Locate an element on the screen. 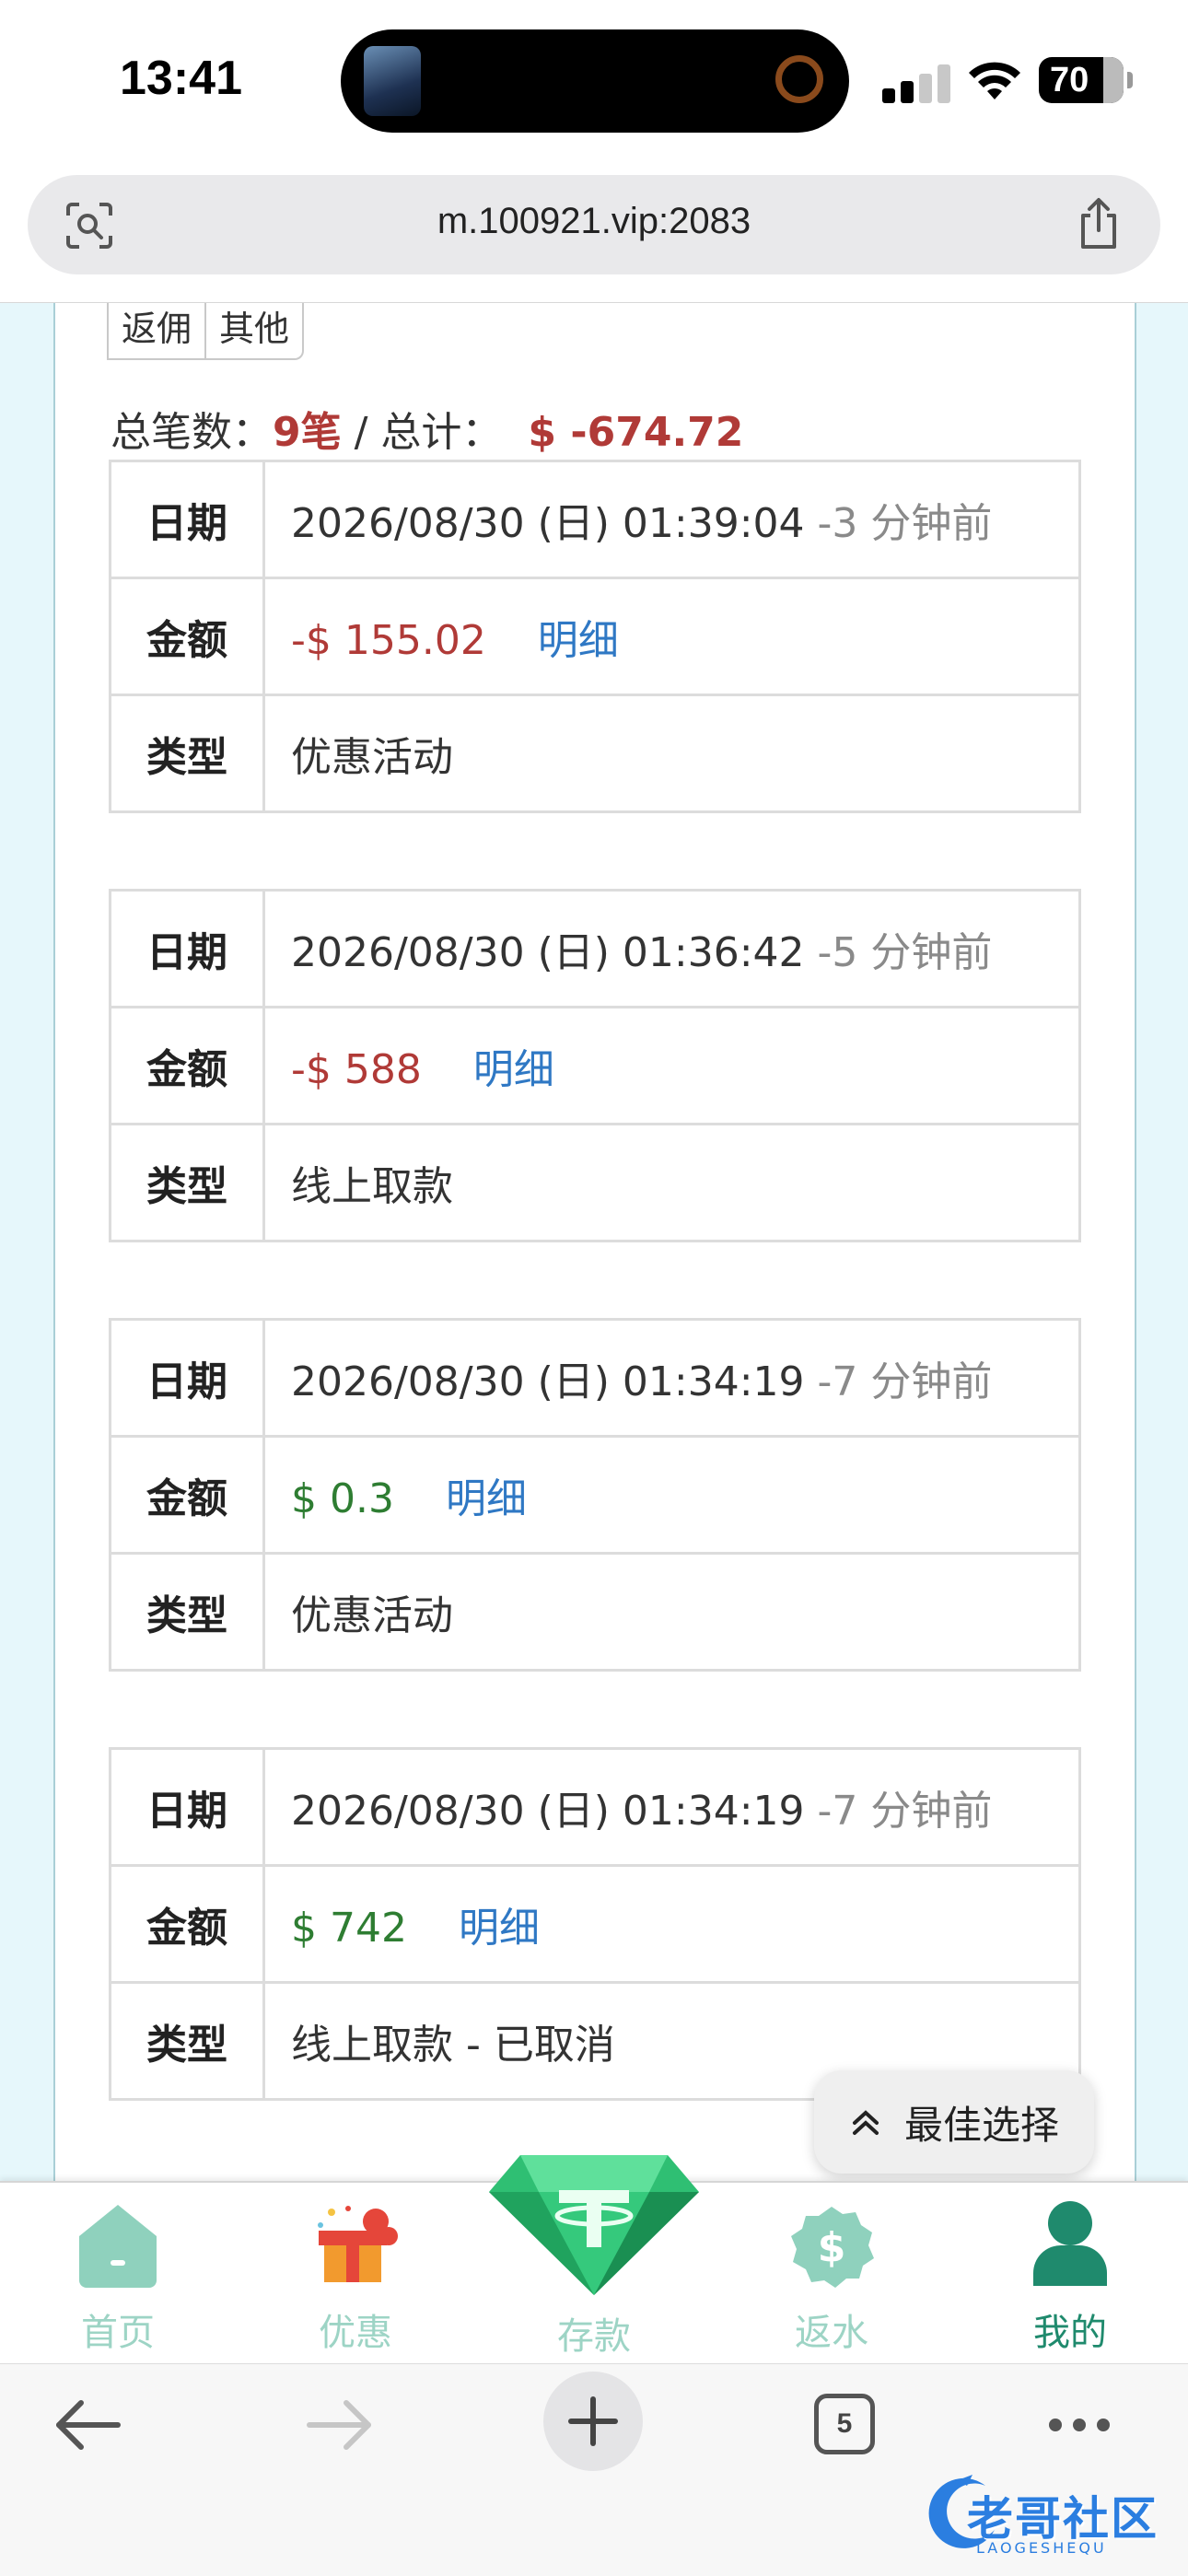  tab-promotions-label: 优惠 is located at coordinates (355, 2333).